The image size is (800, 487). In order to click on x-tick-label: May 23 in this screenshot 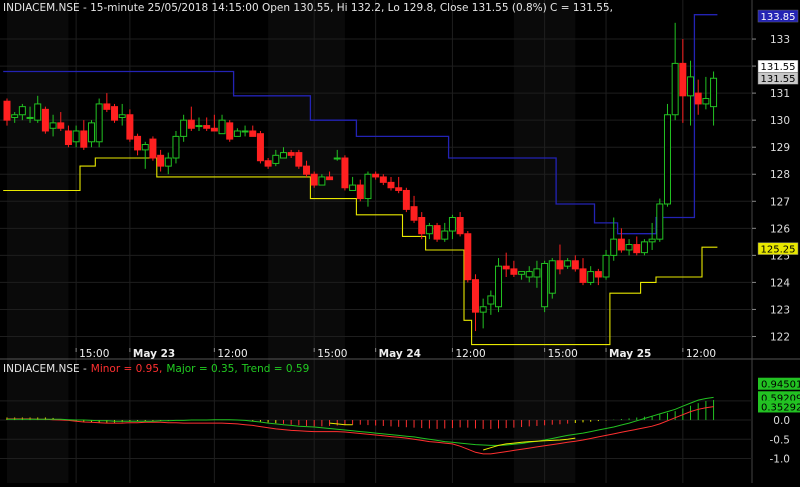, I will do `click(154, 354)`.